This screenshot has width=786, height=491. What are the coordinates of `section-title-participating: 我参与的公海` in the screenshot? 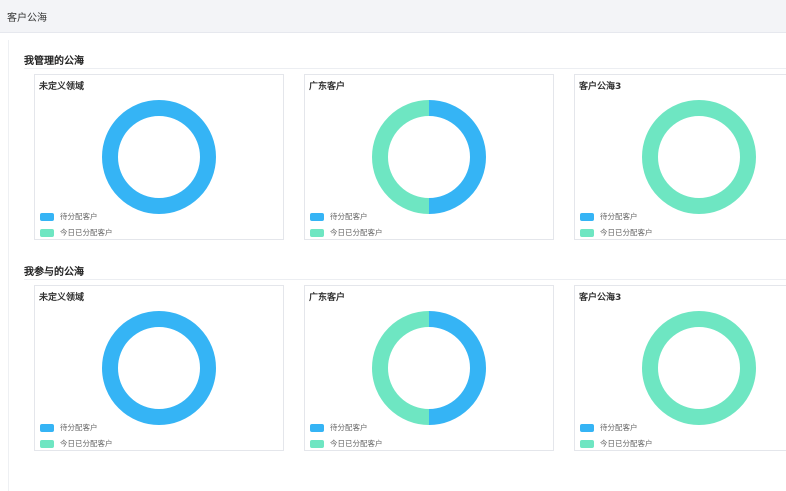 It's located at (54, 272).